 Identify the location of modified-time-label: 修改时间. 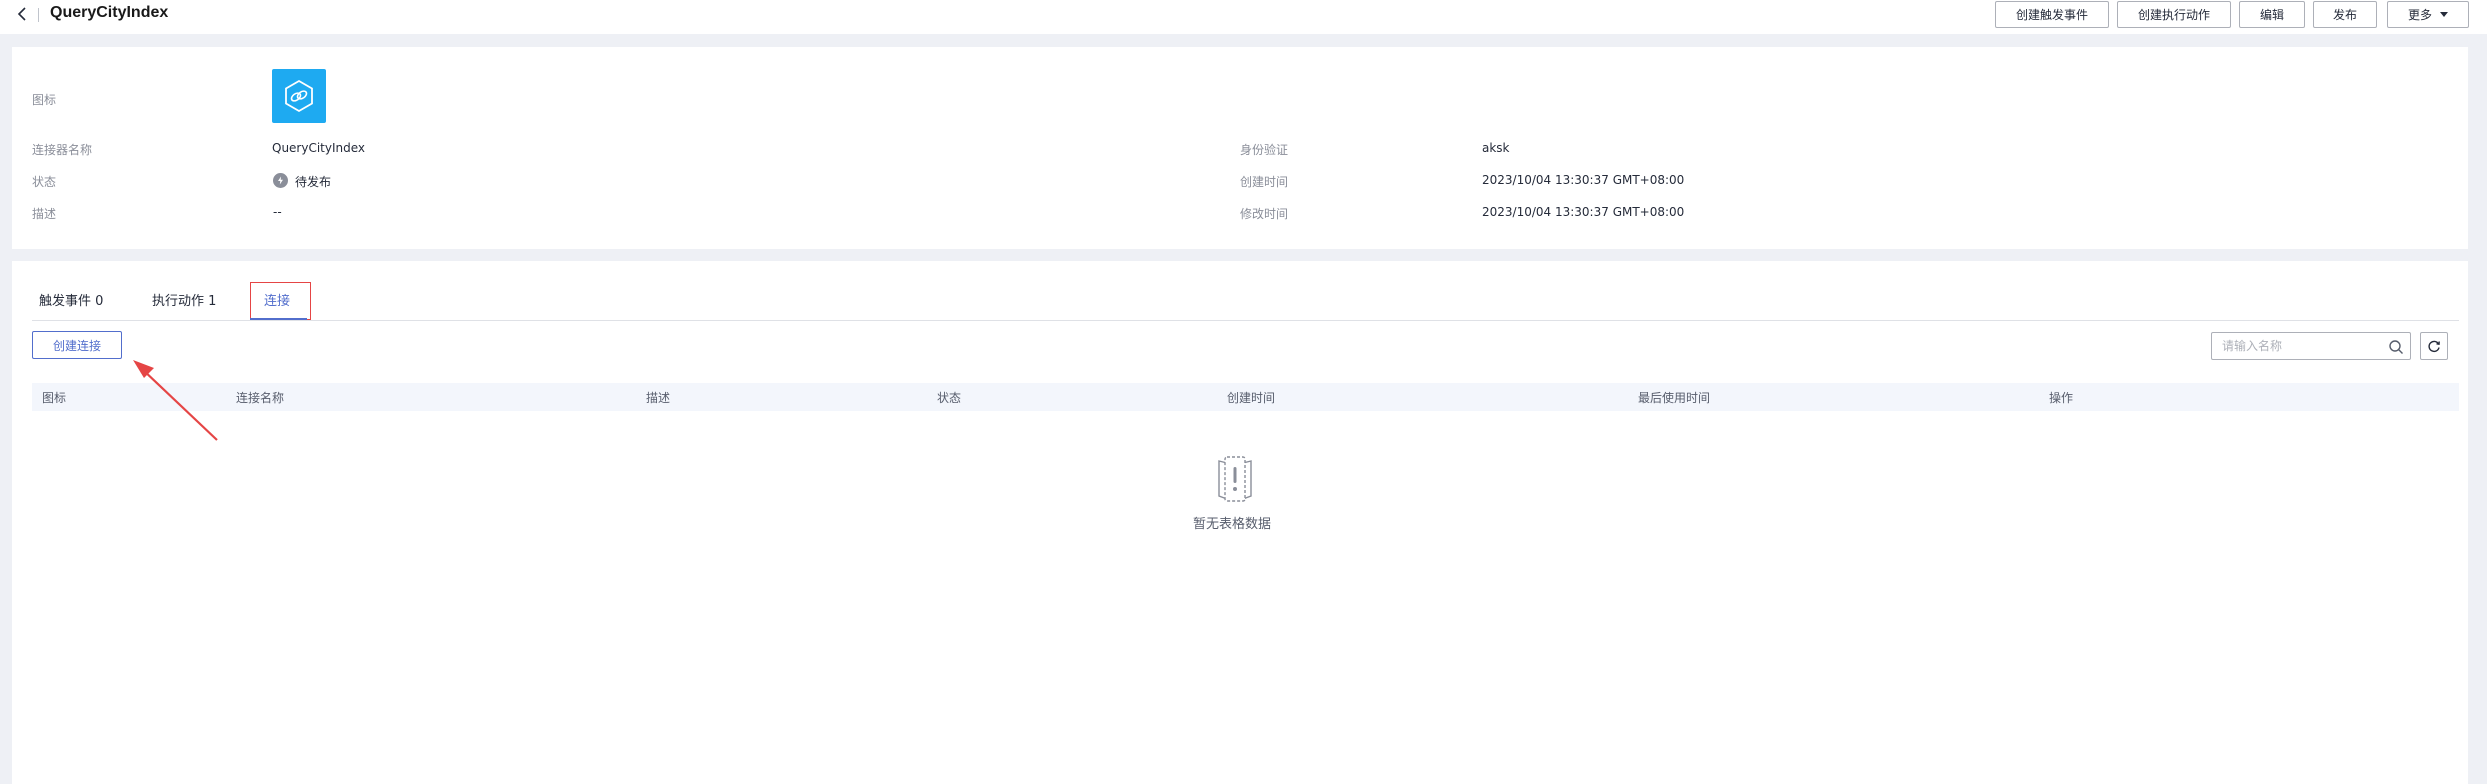
(1264, 214).